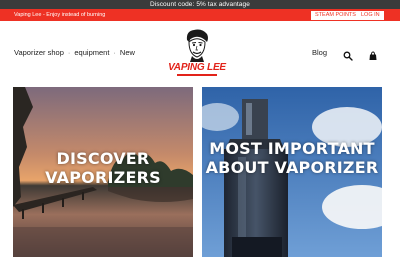 The height and width of the screenshot is (265, 400). What do you see at coordinates (91, 52) in the screenshot?
I see `nav-item-equipment: equipment` at bounding box center [91, 52].